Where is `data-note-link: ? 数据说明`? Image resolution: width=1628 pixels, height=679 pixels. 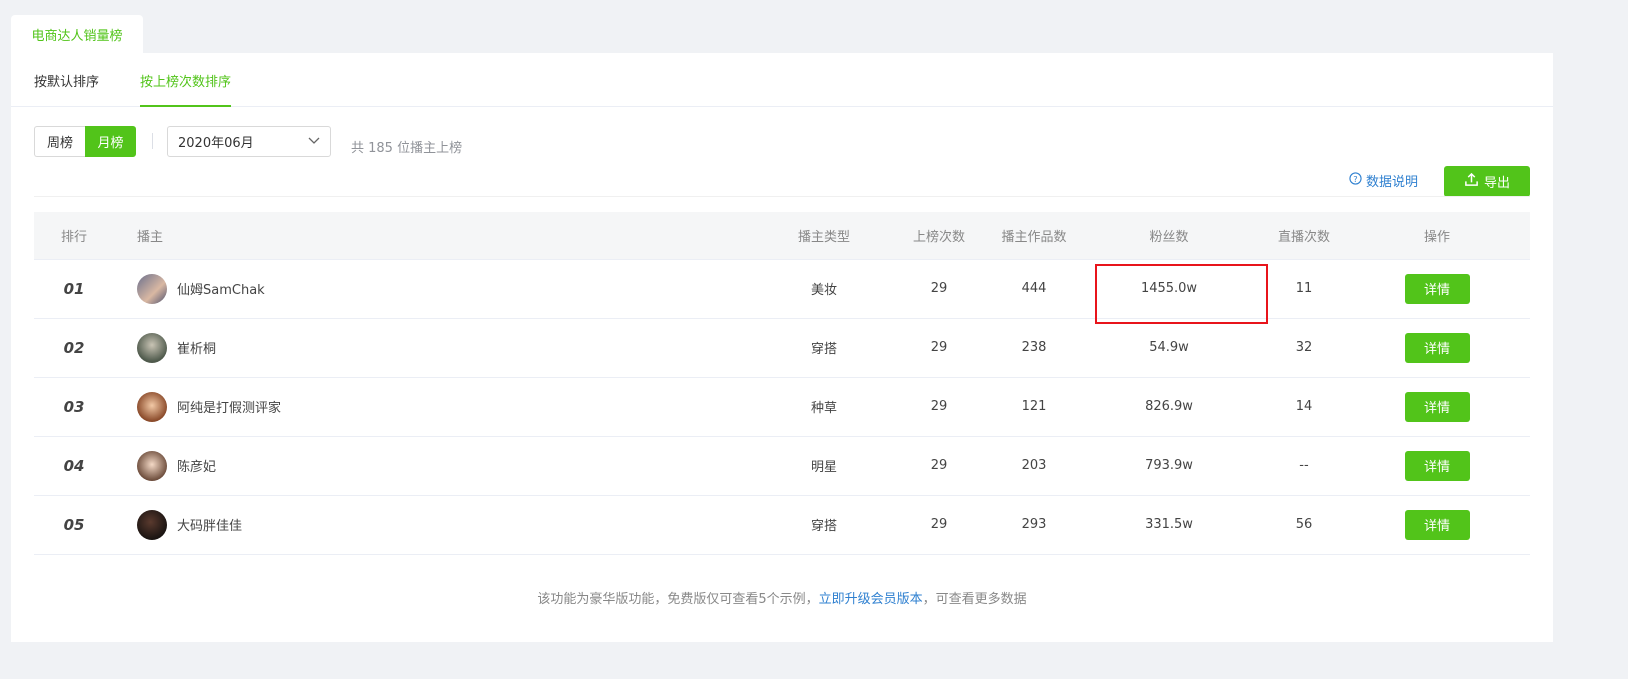 data-note-link: ? 数据说明 is located at coordinates (1383, 180).